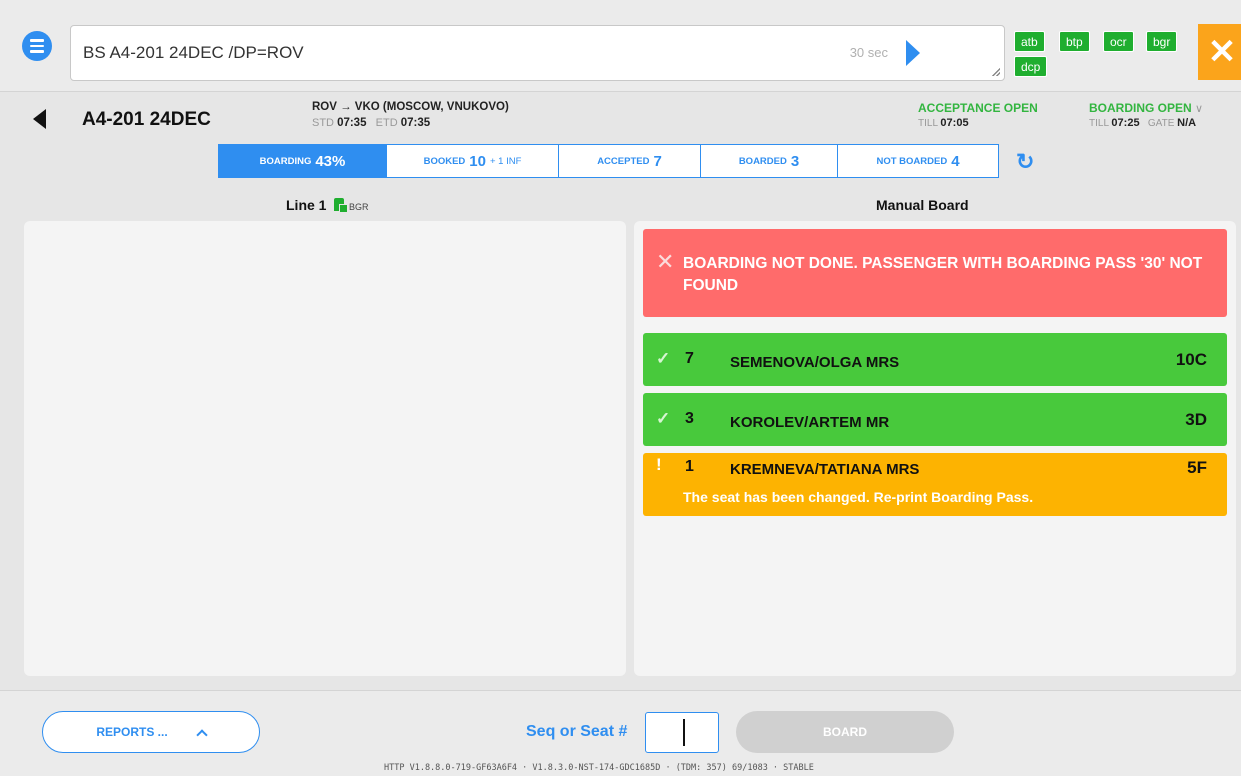  I want to click on passenger-seq: 7, so click(689, 358).